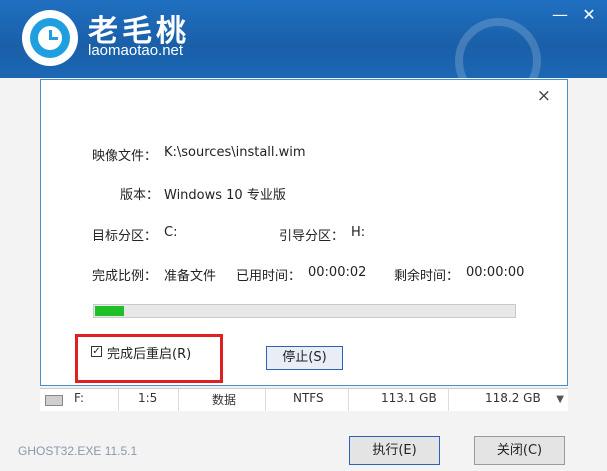 Image resolution: width=607 pixels, height=471 pixels. Describe the element at coordinates (171, 232) in the screenshot. I see `target-partition-value: C:` at that location.